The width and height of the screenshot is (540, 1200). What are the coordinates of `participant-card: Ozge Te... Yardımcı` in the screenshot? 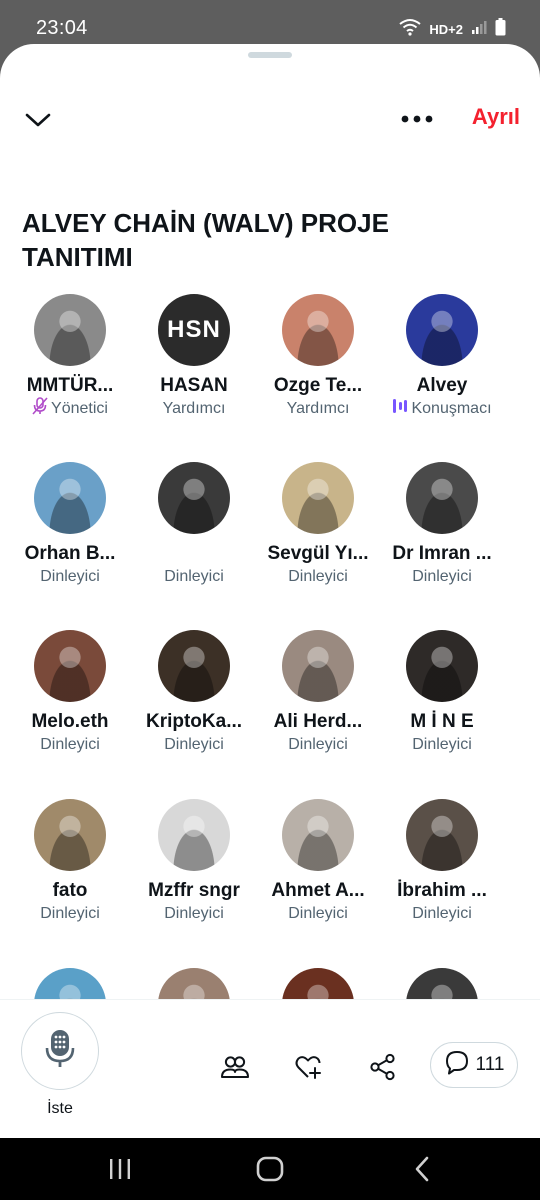 It's located at (318, 357).